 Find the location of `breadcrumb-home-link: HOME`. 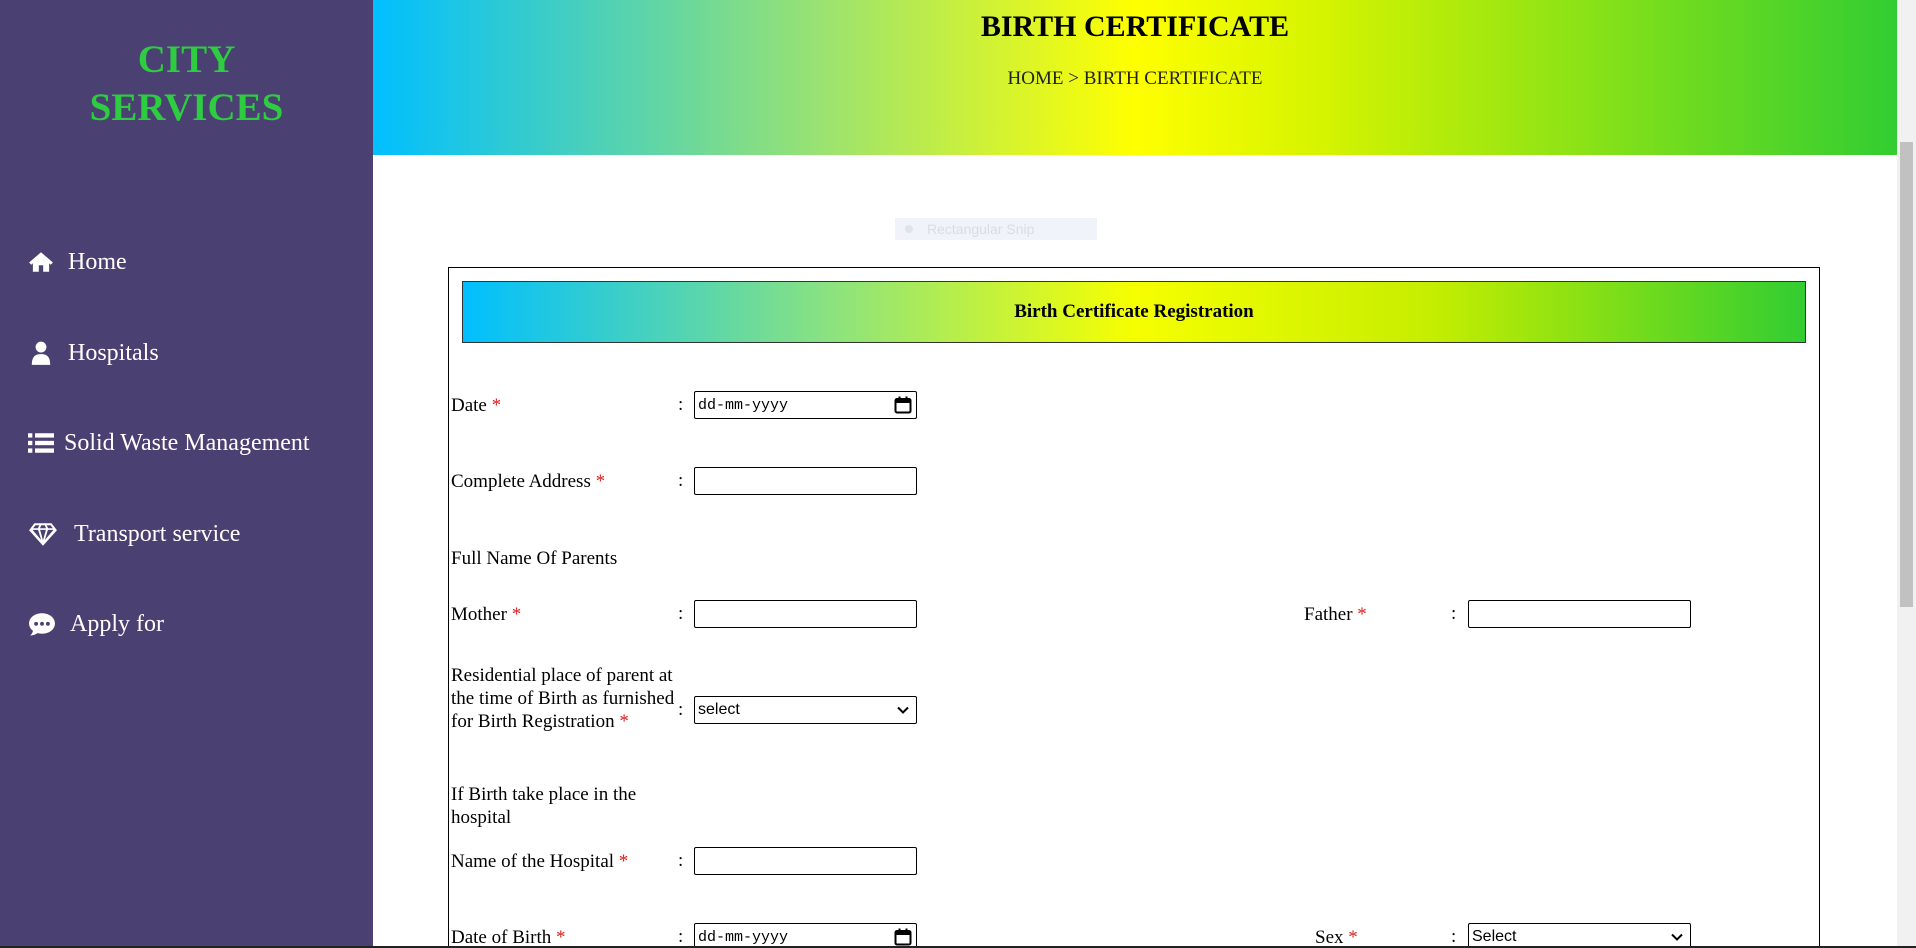

breadcrumb-home-link: HOME is located at coordinates (1036, 78).